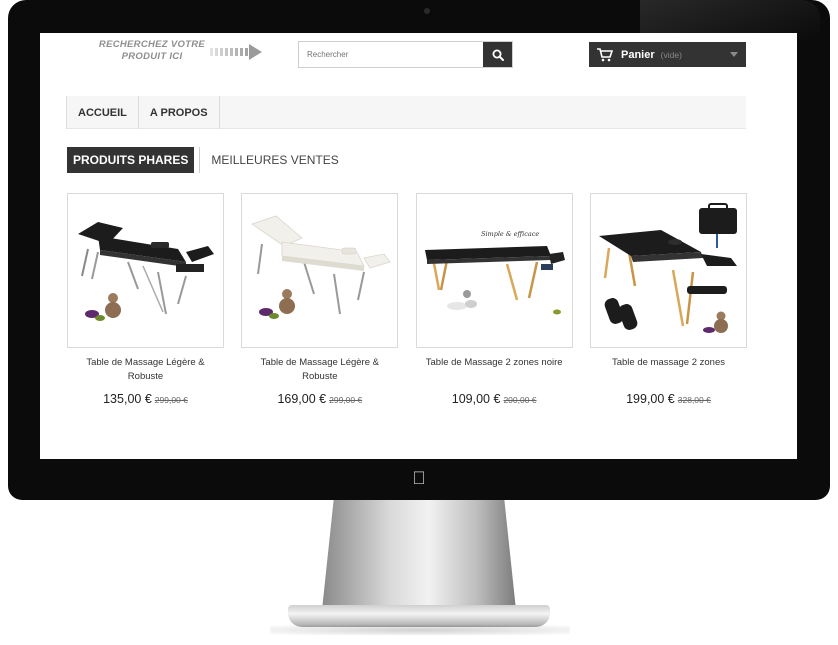  What do you see at coordinates (152, 56) in the screenshot?
I see `tagline-line-2: produit ici` at bounding box center [152, 56].